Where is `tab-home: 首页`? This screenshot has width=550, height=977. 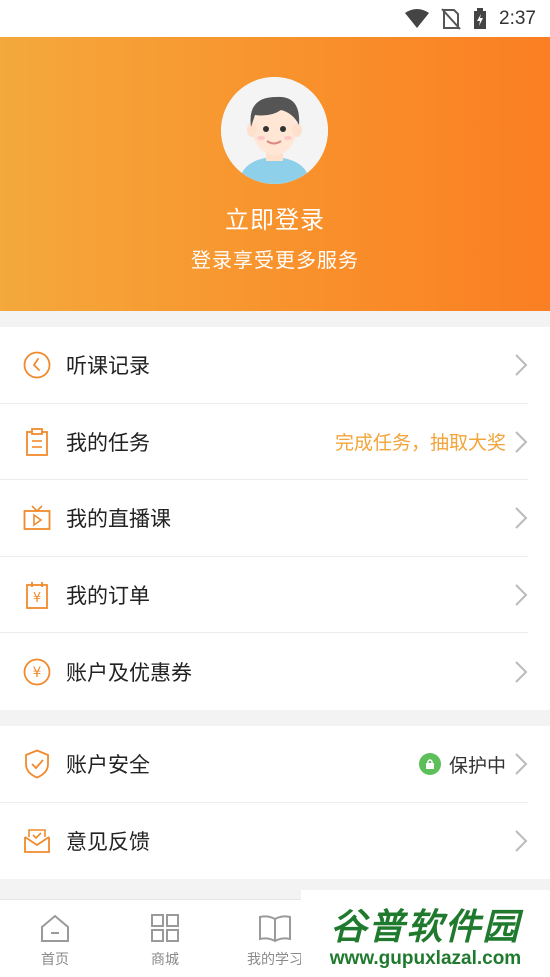 tab-home: 首页 is located at coordinates (55, 938).